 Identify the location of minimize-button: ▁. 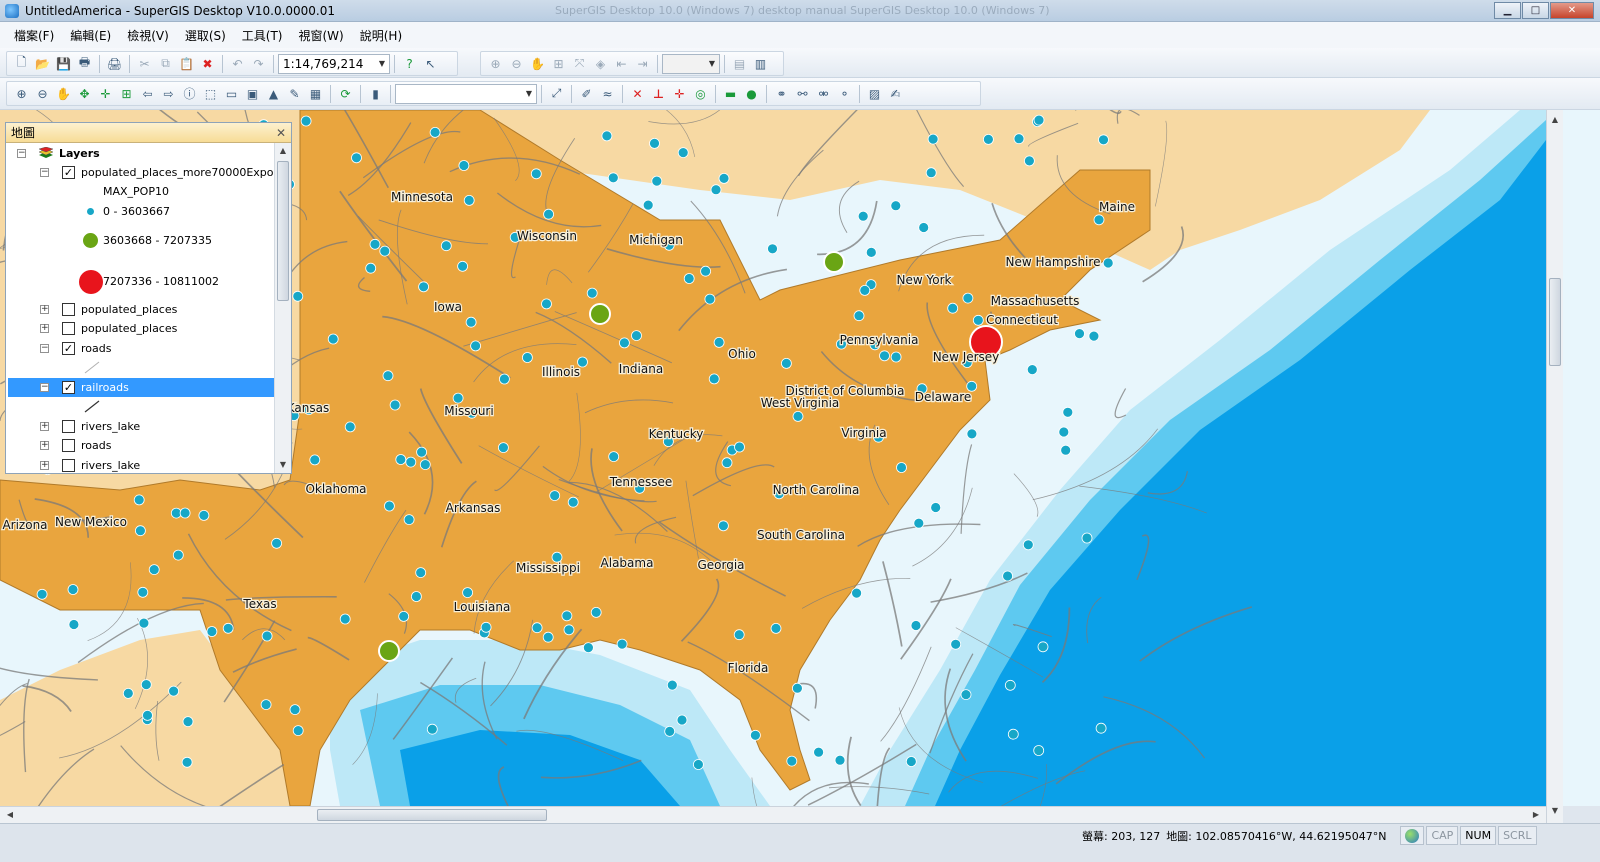
(1507, 10).